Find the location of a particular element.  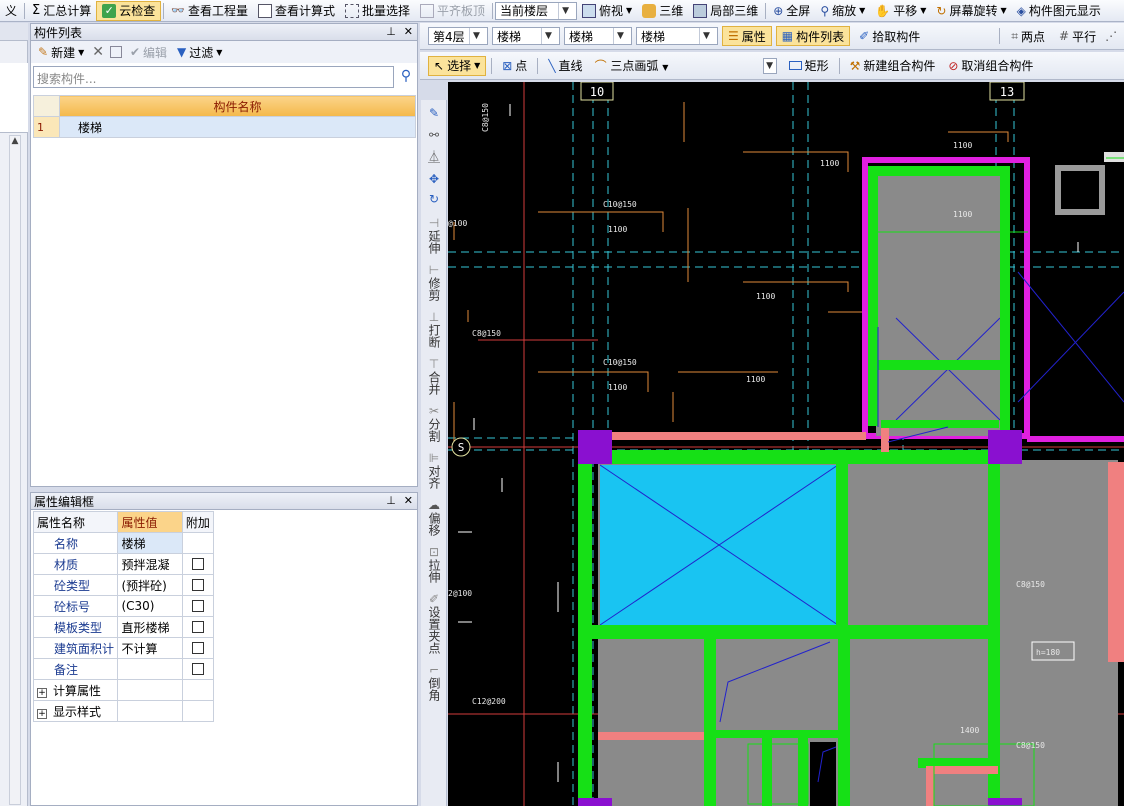

hand-icon: ✋ is located at coordinates (883, 10).